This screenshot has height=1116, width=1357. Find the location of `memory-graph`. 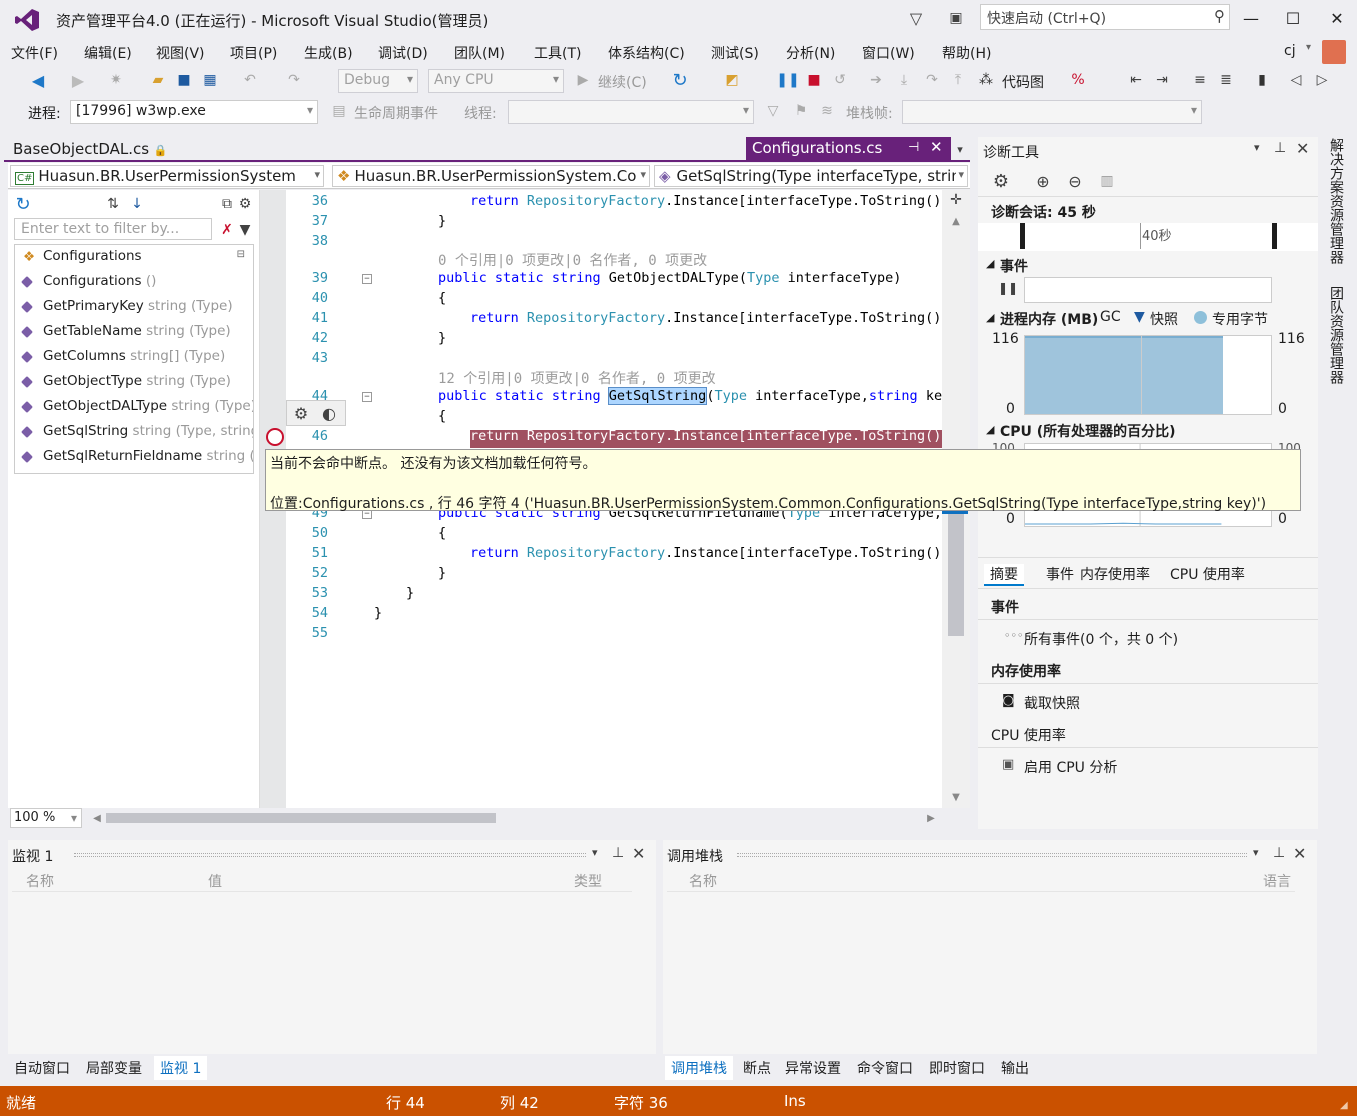

memory-graph is located at coordinates (1148, 375).